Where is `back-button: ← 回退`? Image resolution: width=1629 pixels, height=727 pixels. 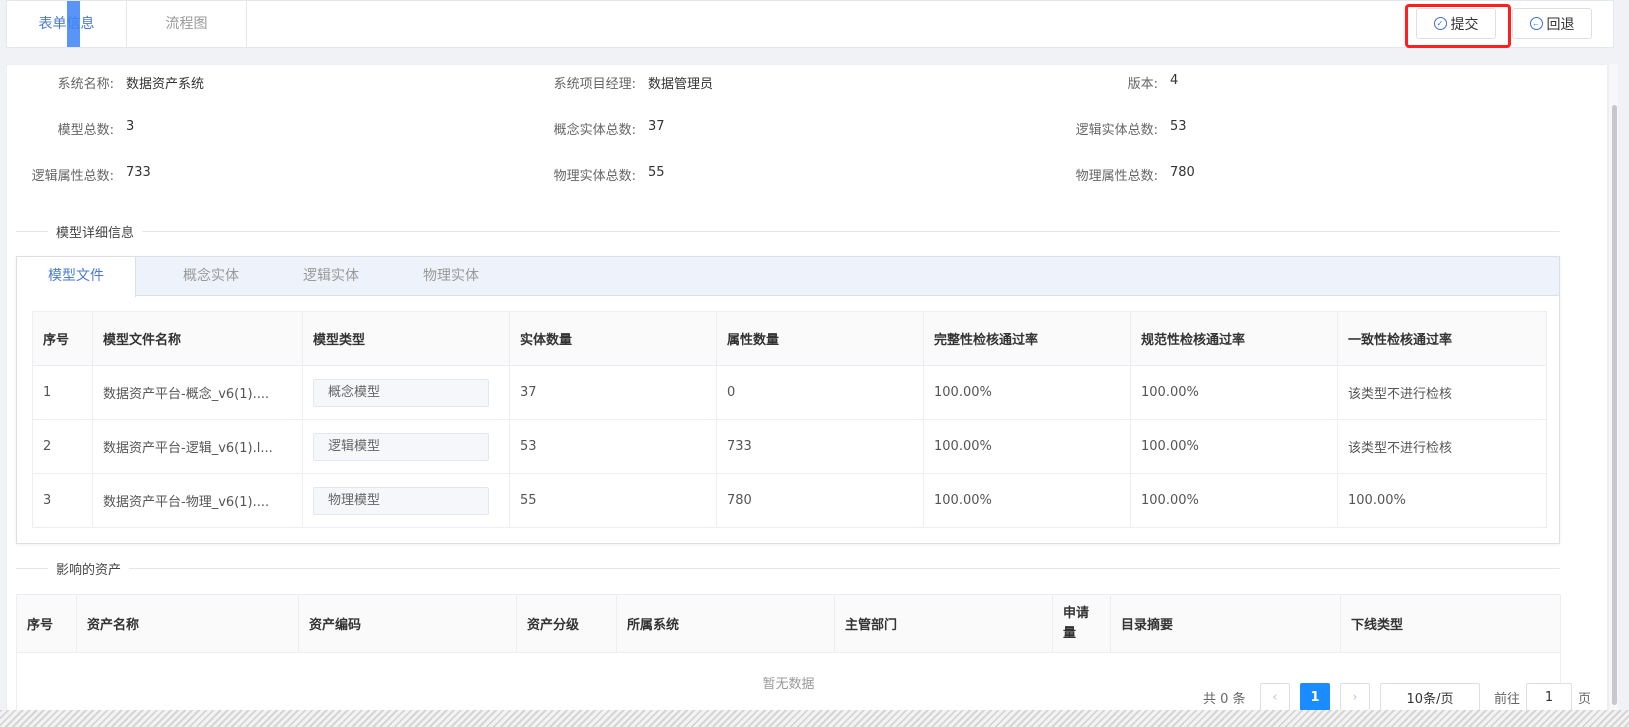
back-button: ← 回退 is located at coordinates (1552, 23).